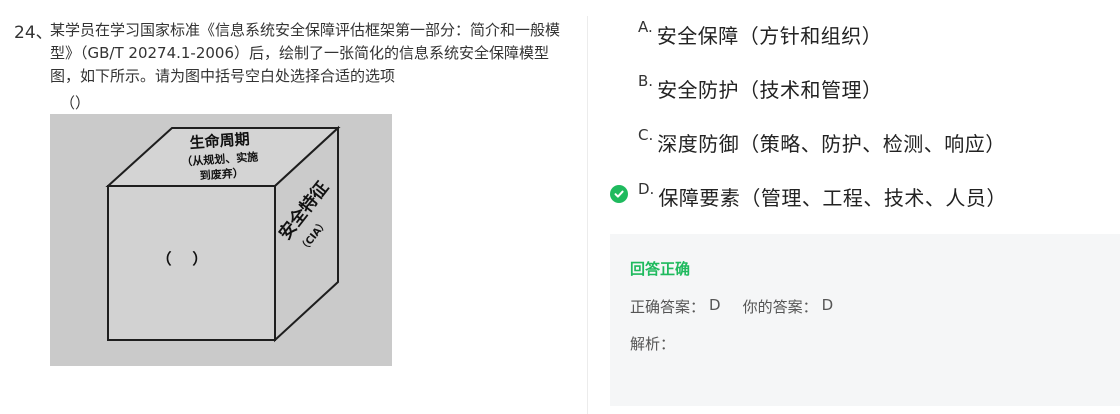  I want to click on answer-status: 回答正确, so click(660, 269).